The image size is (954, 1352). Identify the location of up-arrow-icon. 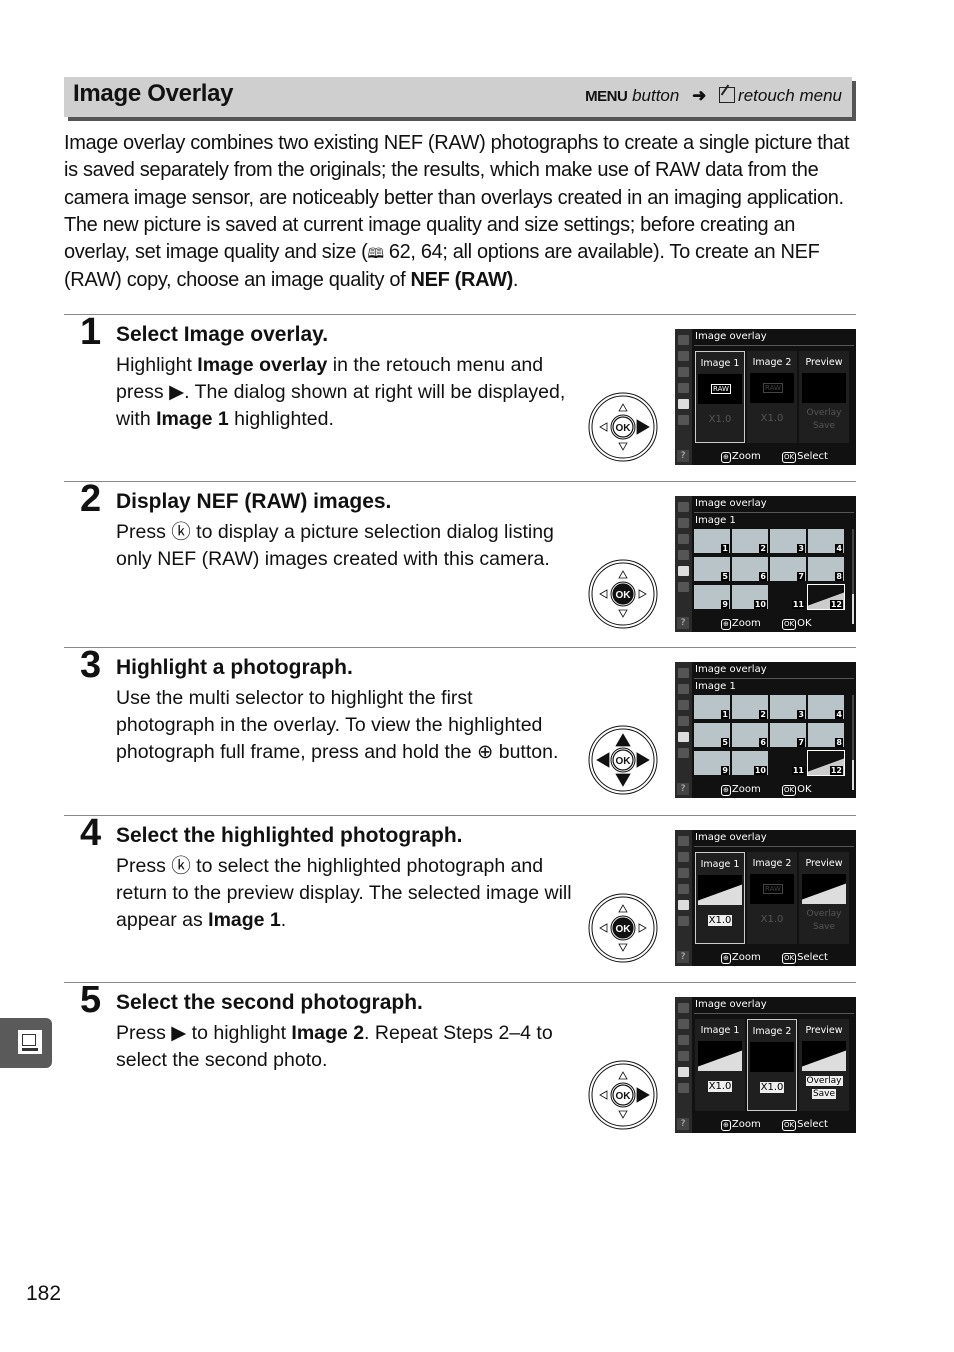
(623, 407).